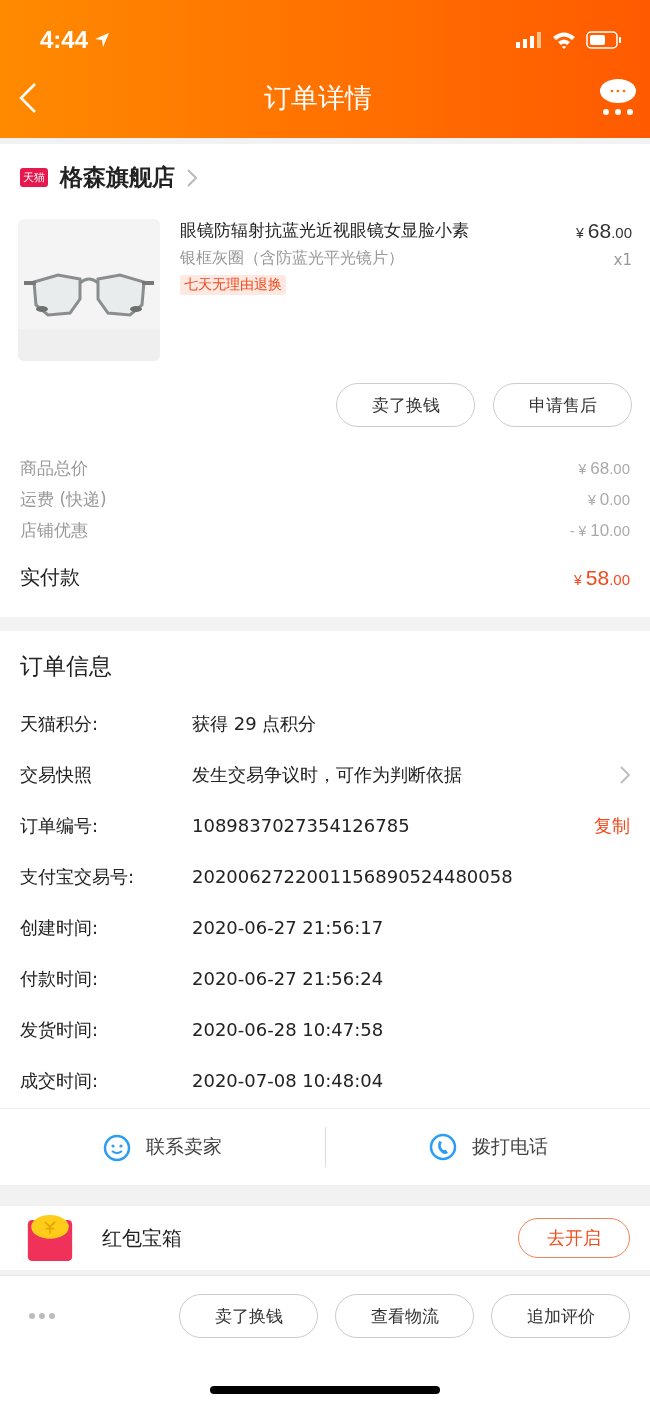 Image resolution: width=650 pixels, height=1406 pixels. What do you see at coordinates (60, 1029) in the screenshot?
I see `info-label: 发货时间:` at bounding box center [60, 1029].